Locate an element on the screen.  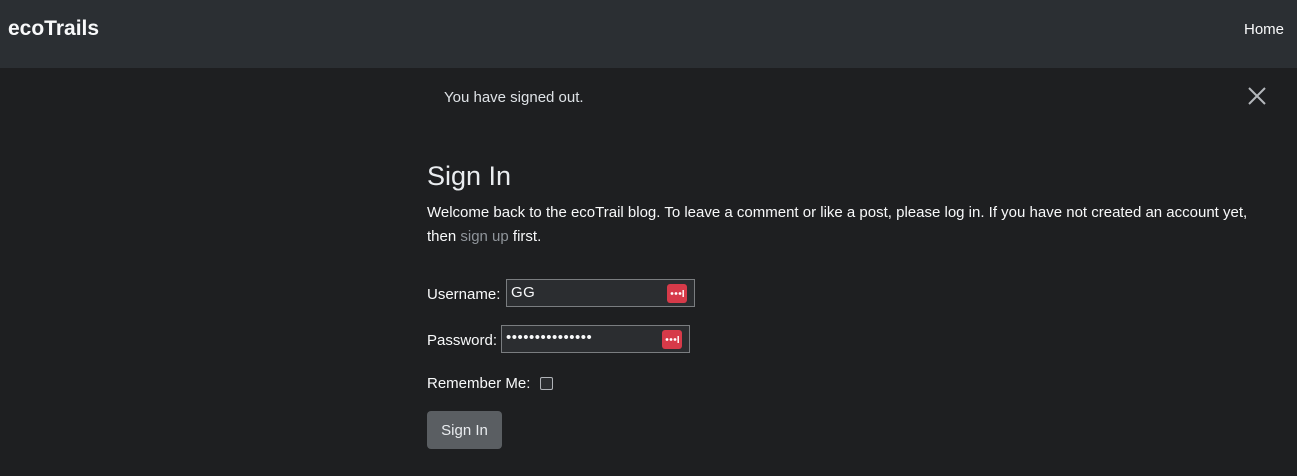
remember-label: Remember Me: is located at coordinates (479, 383).